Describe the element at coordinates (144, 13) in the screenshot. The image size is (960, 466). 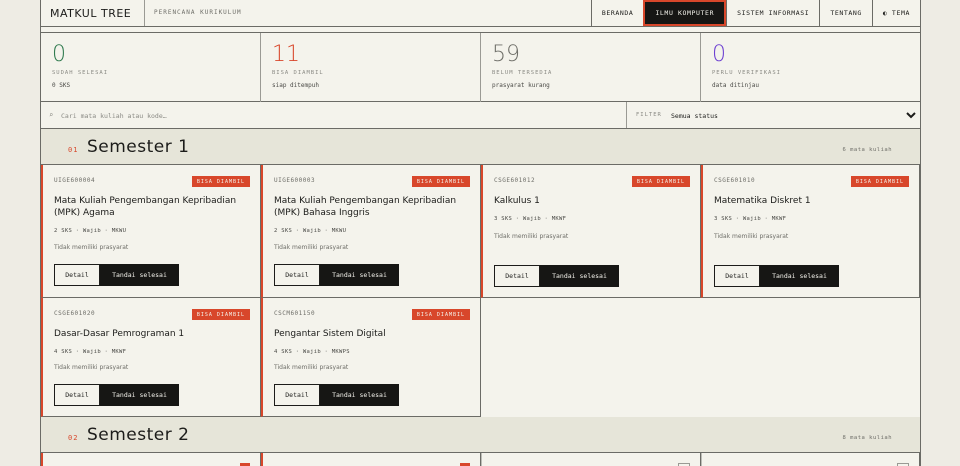
I see `brand-divider` at that location.